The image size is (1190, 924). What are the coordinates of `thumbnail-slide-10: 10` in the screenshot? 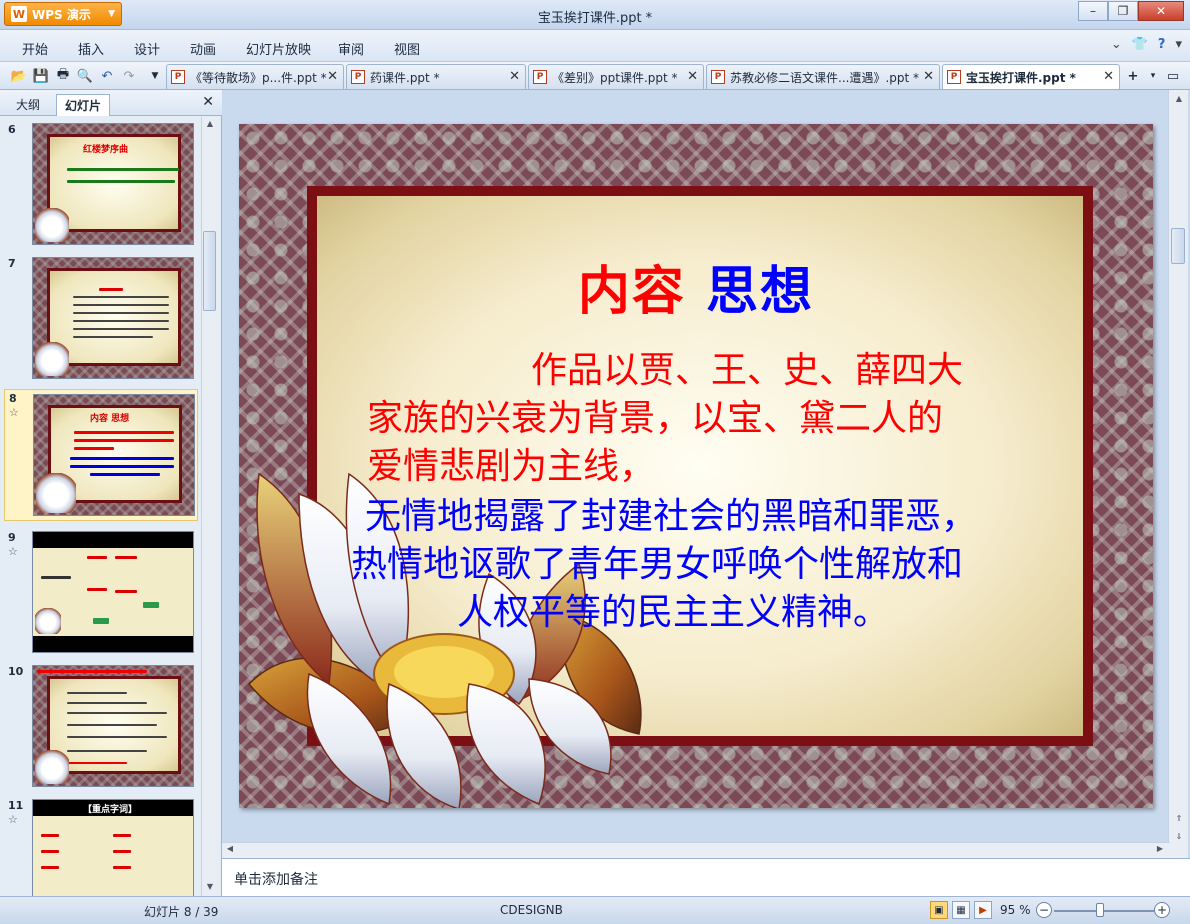 It's located at (101, 727).